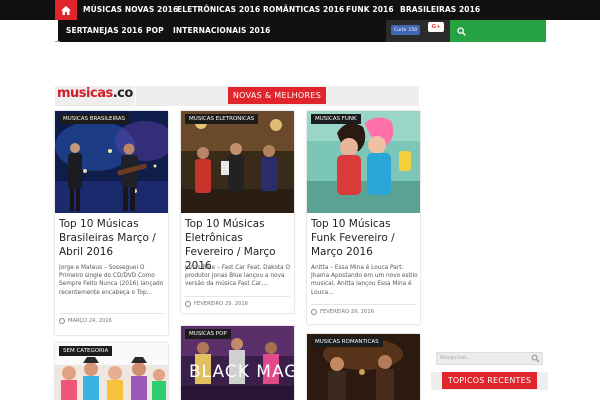  What do you see at coordinates (370, 9) in the screenshot?
I see `nav-item-funk: FUNK 2016` at bounding box center [370, 9].